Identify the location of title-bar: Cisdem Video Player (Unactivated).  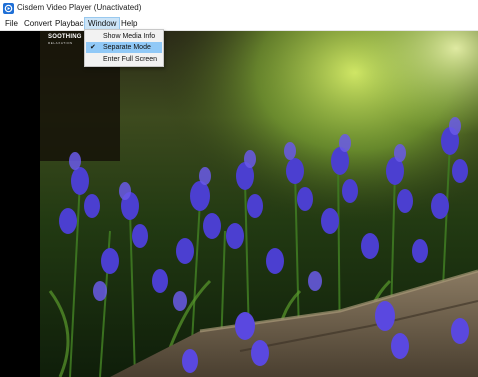
(239, 8).